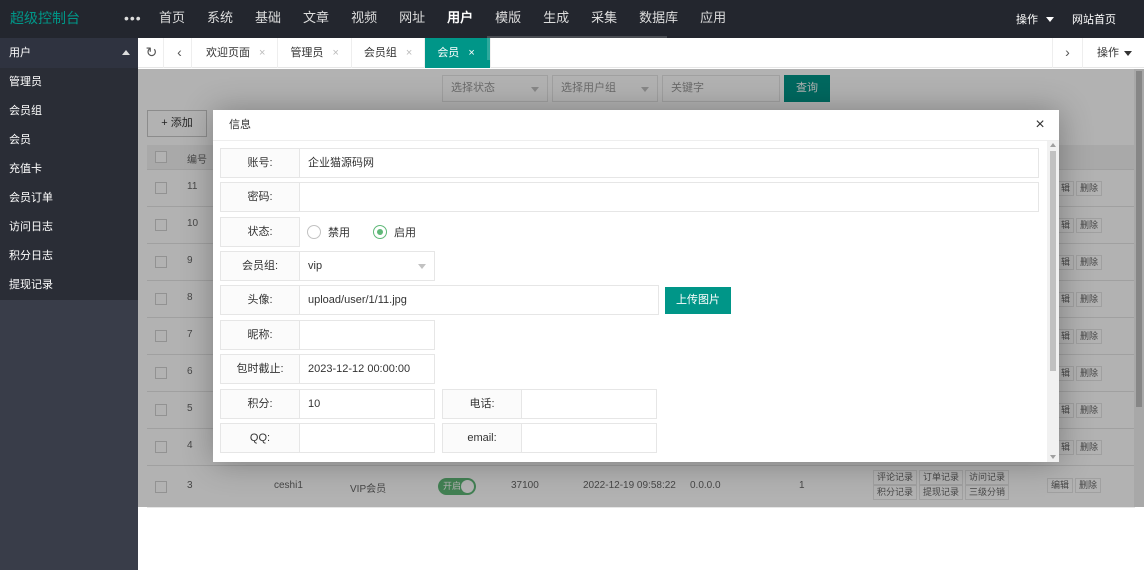 The width and height of the screenshot is (1144, 570). Describe the element at coordinates (482, 438) in the screenshot. I see `email-label: email:` at that location.